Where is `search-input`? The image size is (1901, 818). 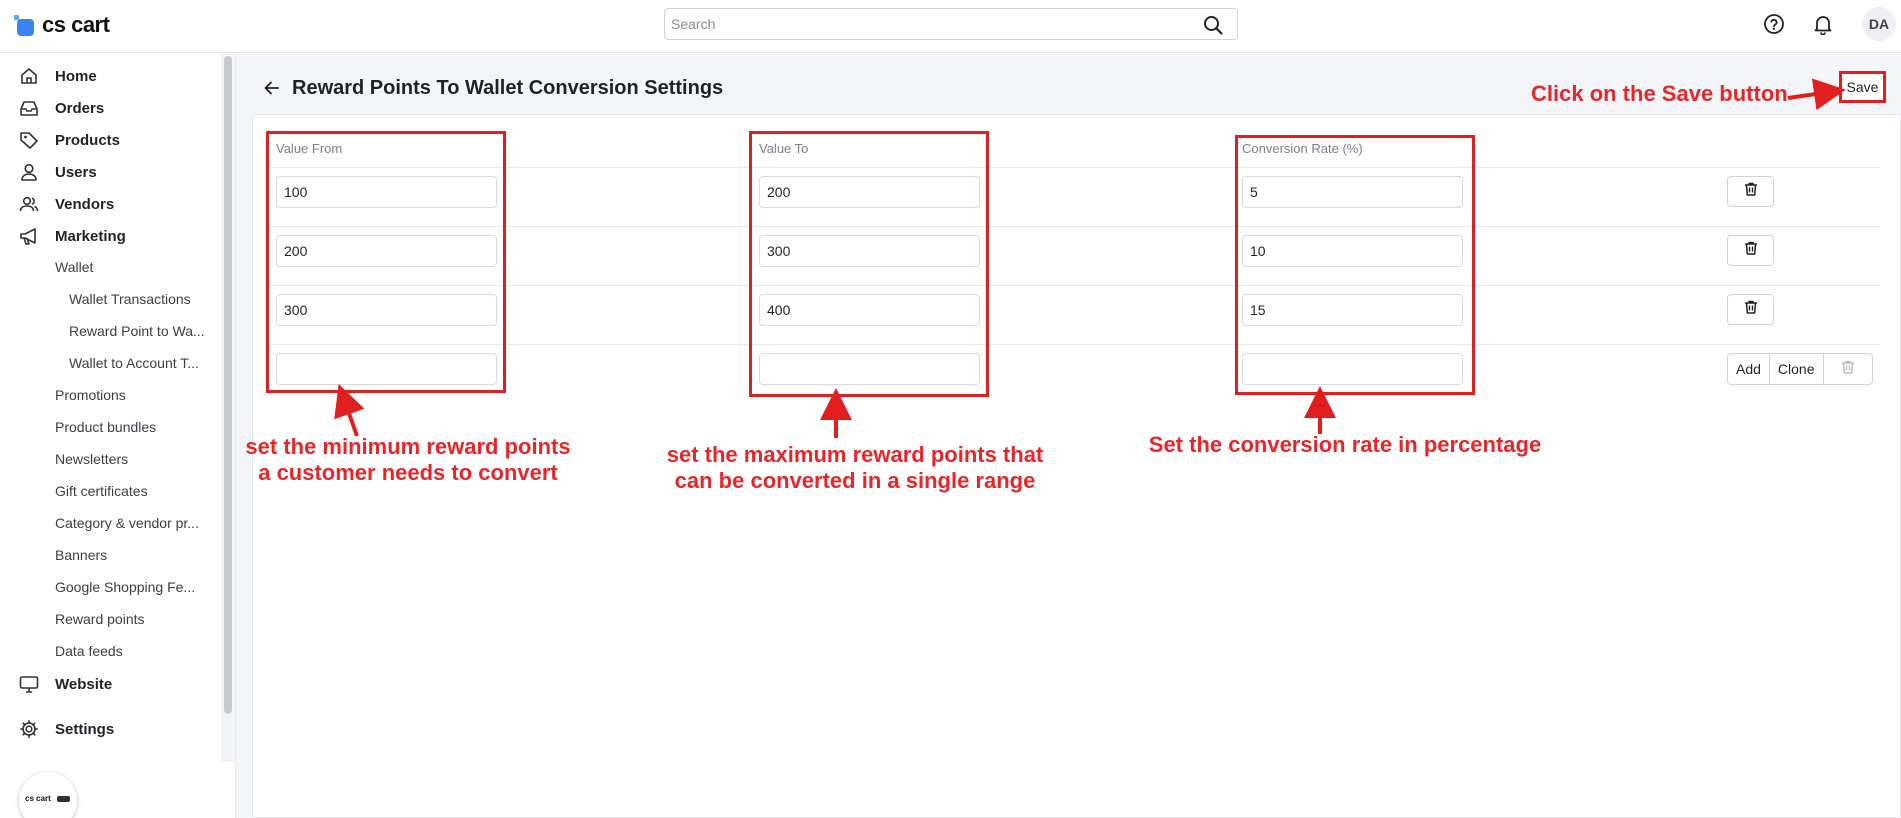
search-input is located at coordinates (925, 24).